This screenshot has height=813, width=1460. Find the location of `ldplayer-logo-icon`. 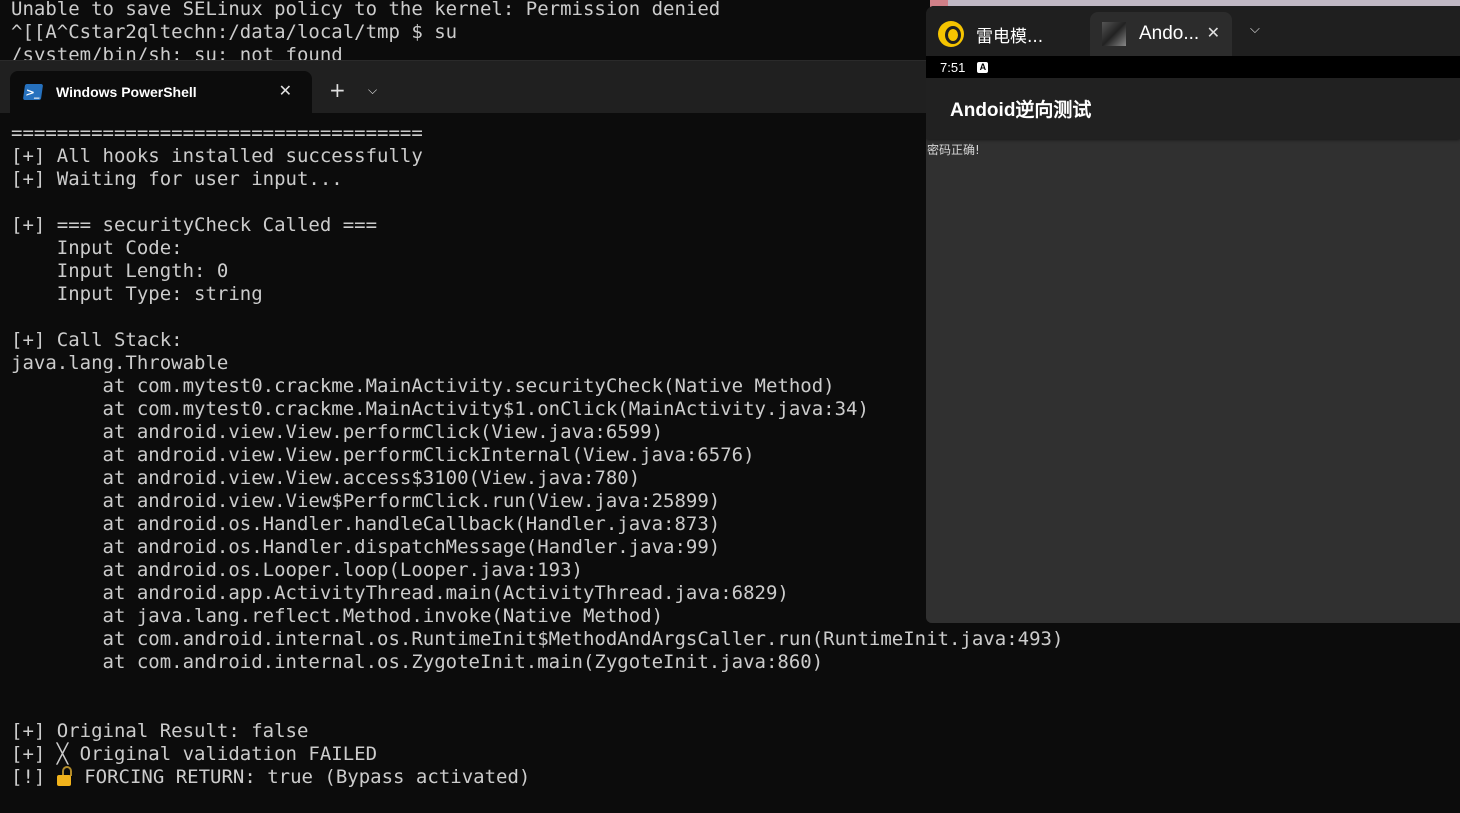

ldplayer-logo-icon is located at coordinates (951, 34).